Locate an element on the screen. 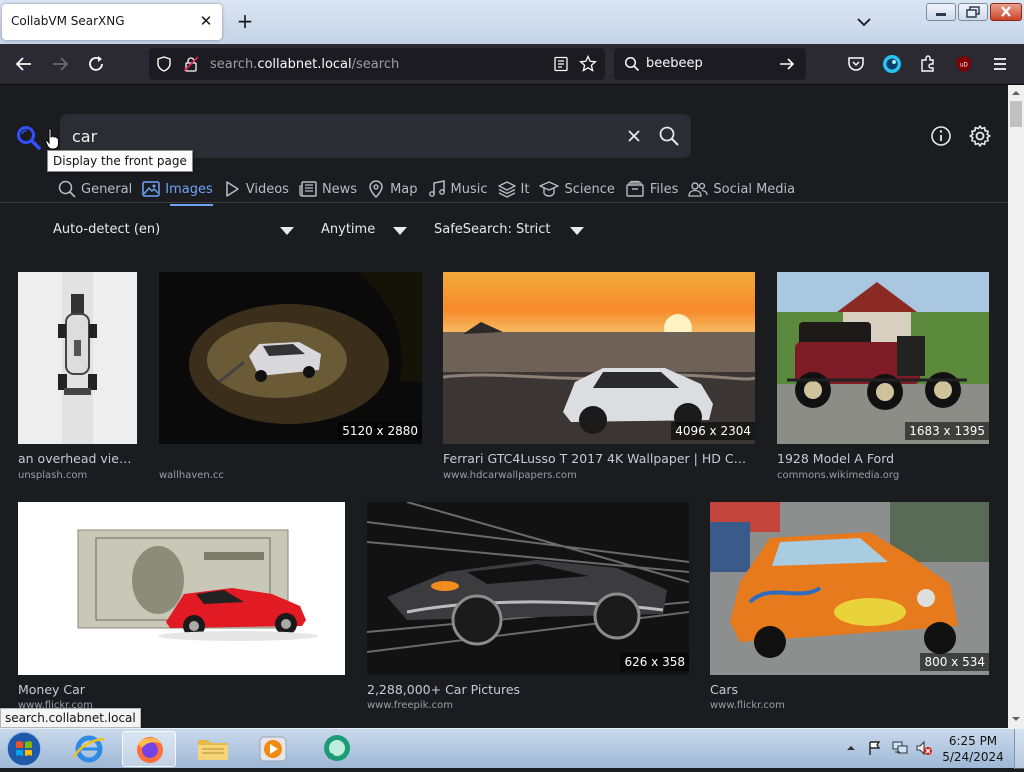 Image resolution: width=1024 pixels, height=772 pixels. url-text: search.collabnet.local/search is located at coordinates (305, 64).